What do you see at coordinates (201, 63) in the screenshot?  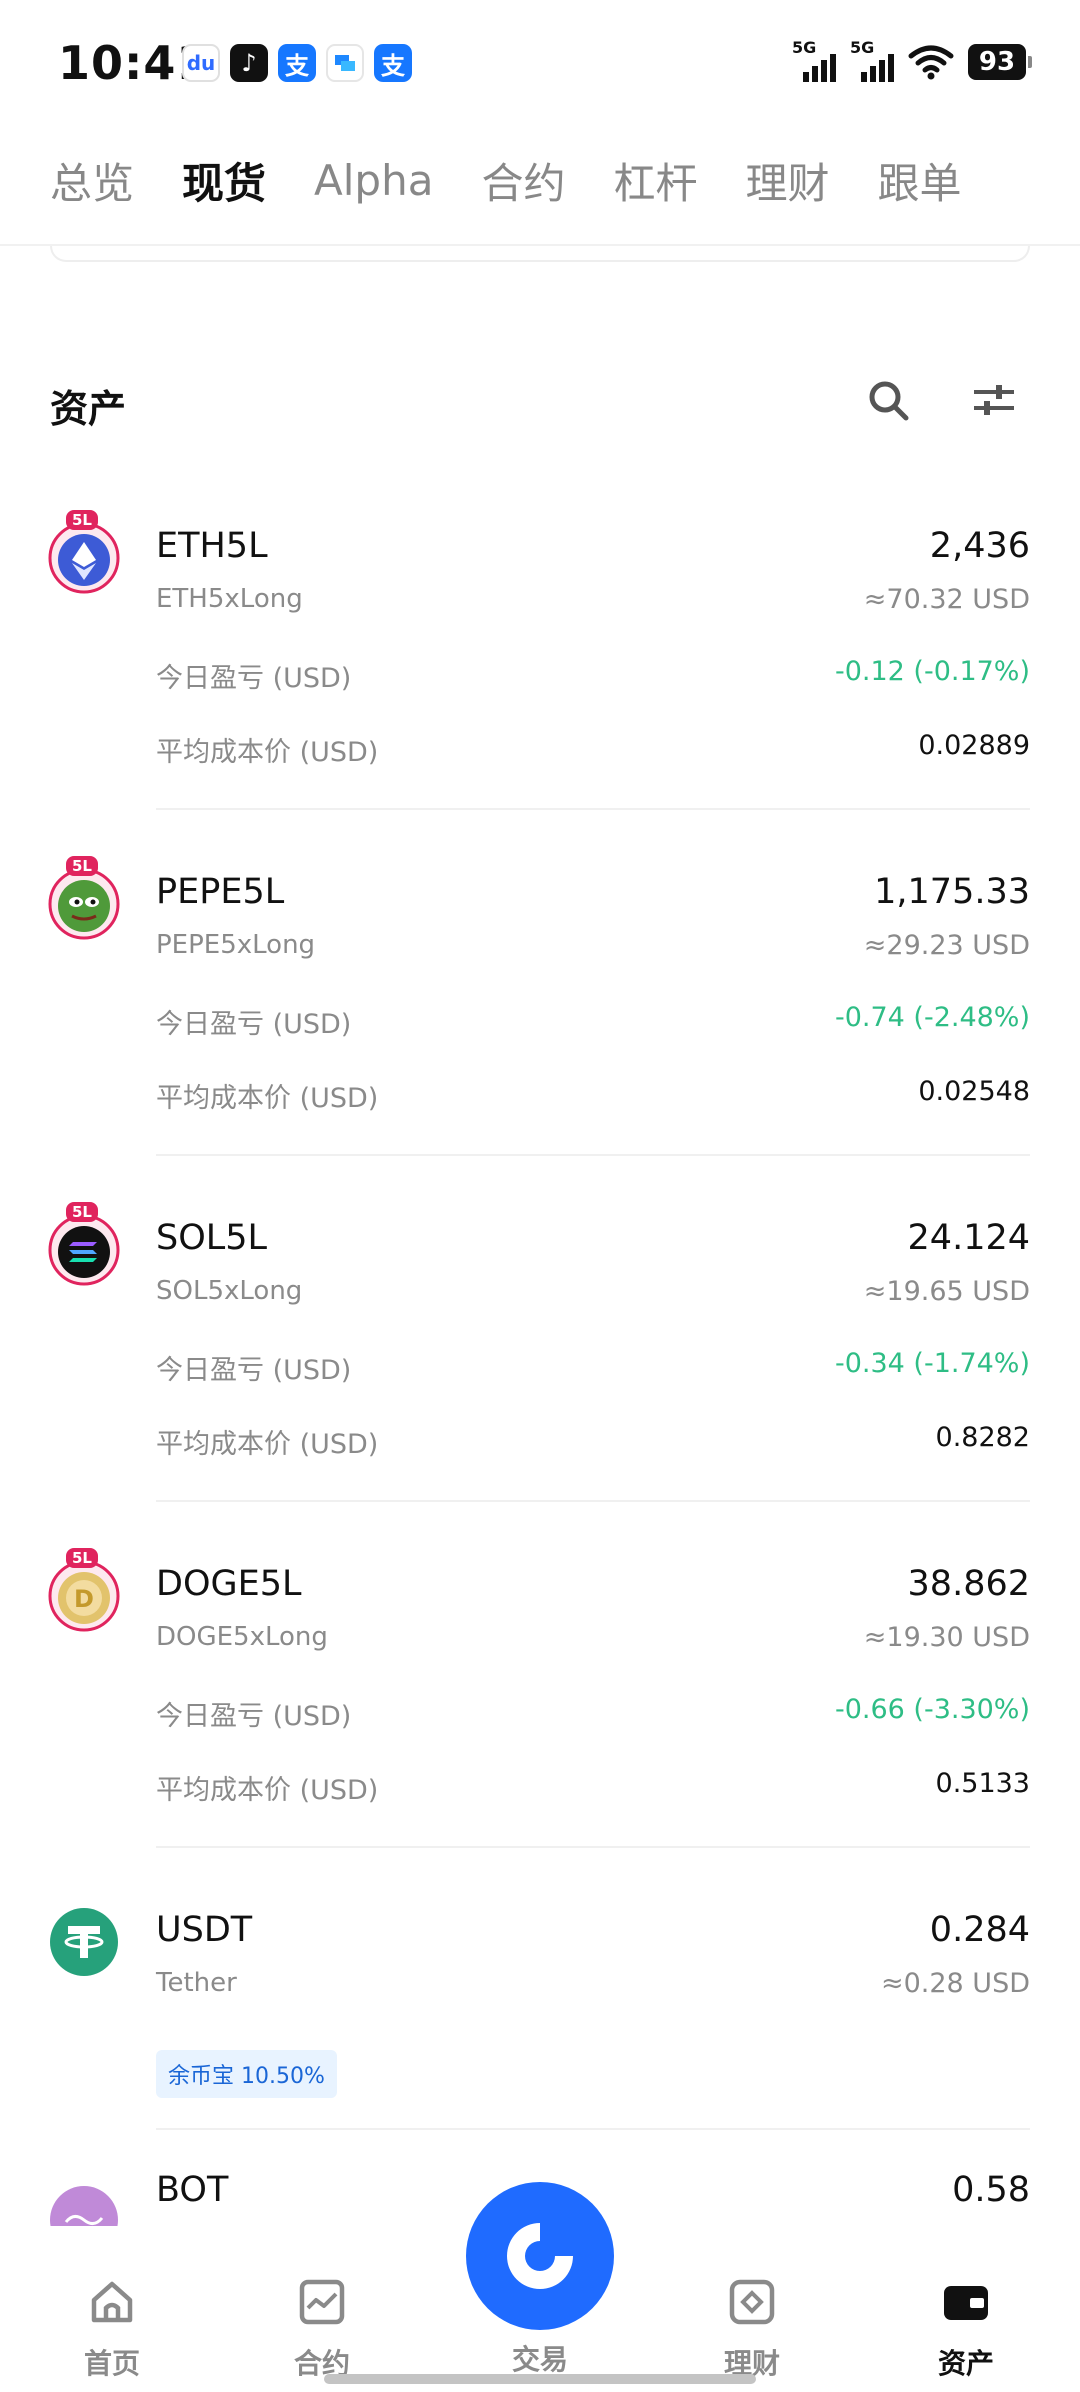 I see `baidu-notification-icon: du` at bounding box center [201, 63].